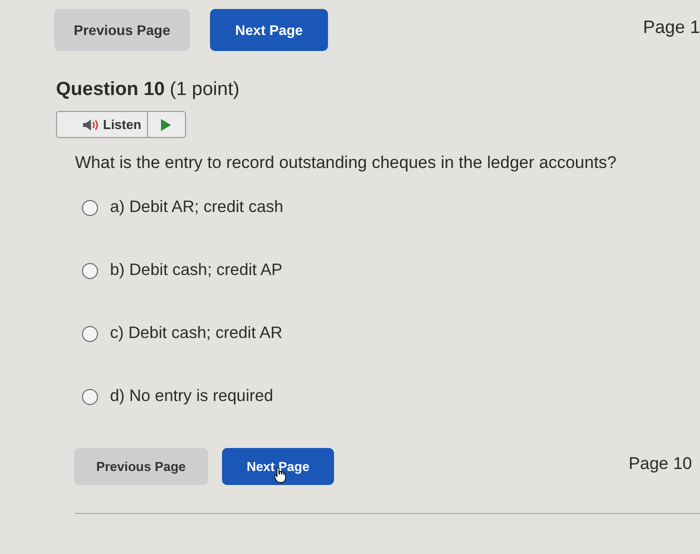 The height and width of the screenshot is (554, 700). I want to click on play-icon, so click(166, 124).